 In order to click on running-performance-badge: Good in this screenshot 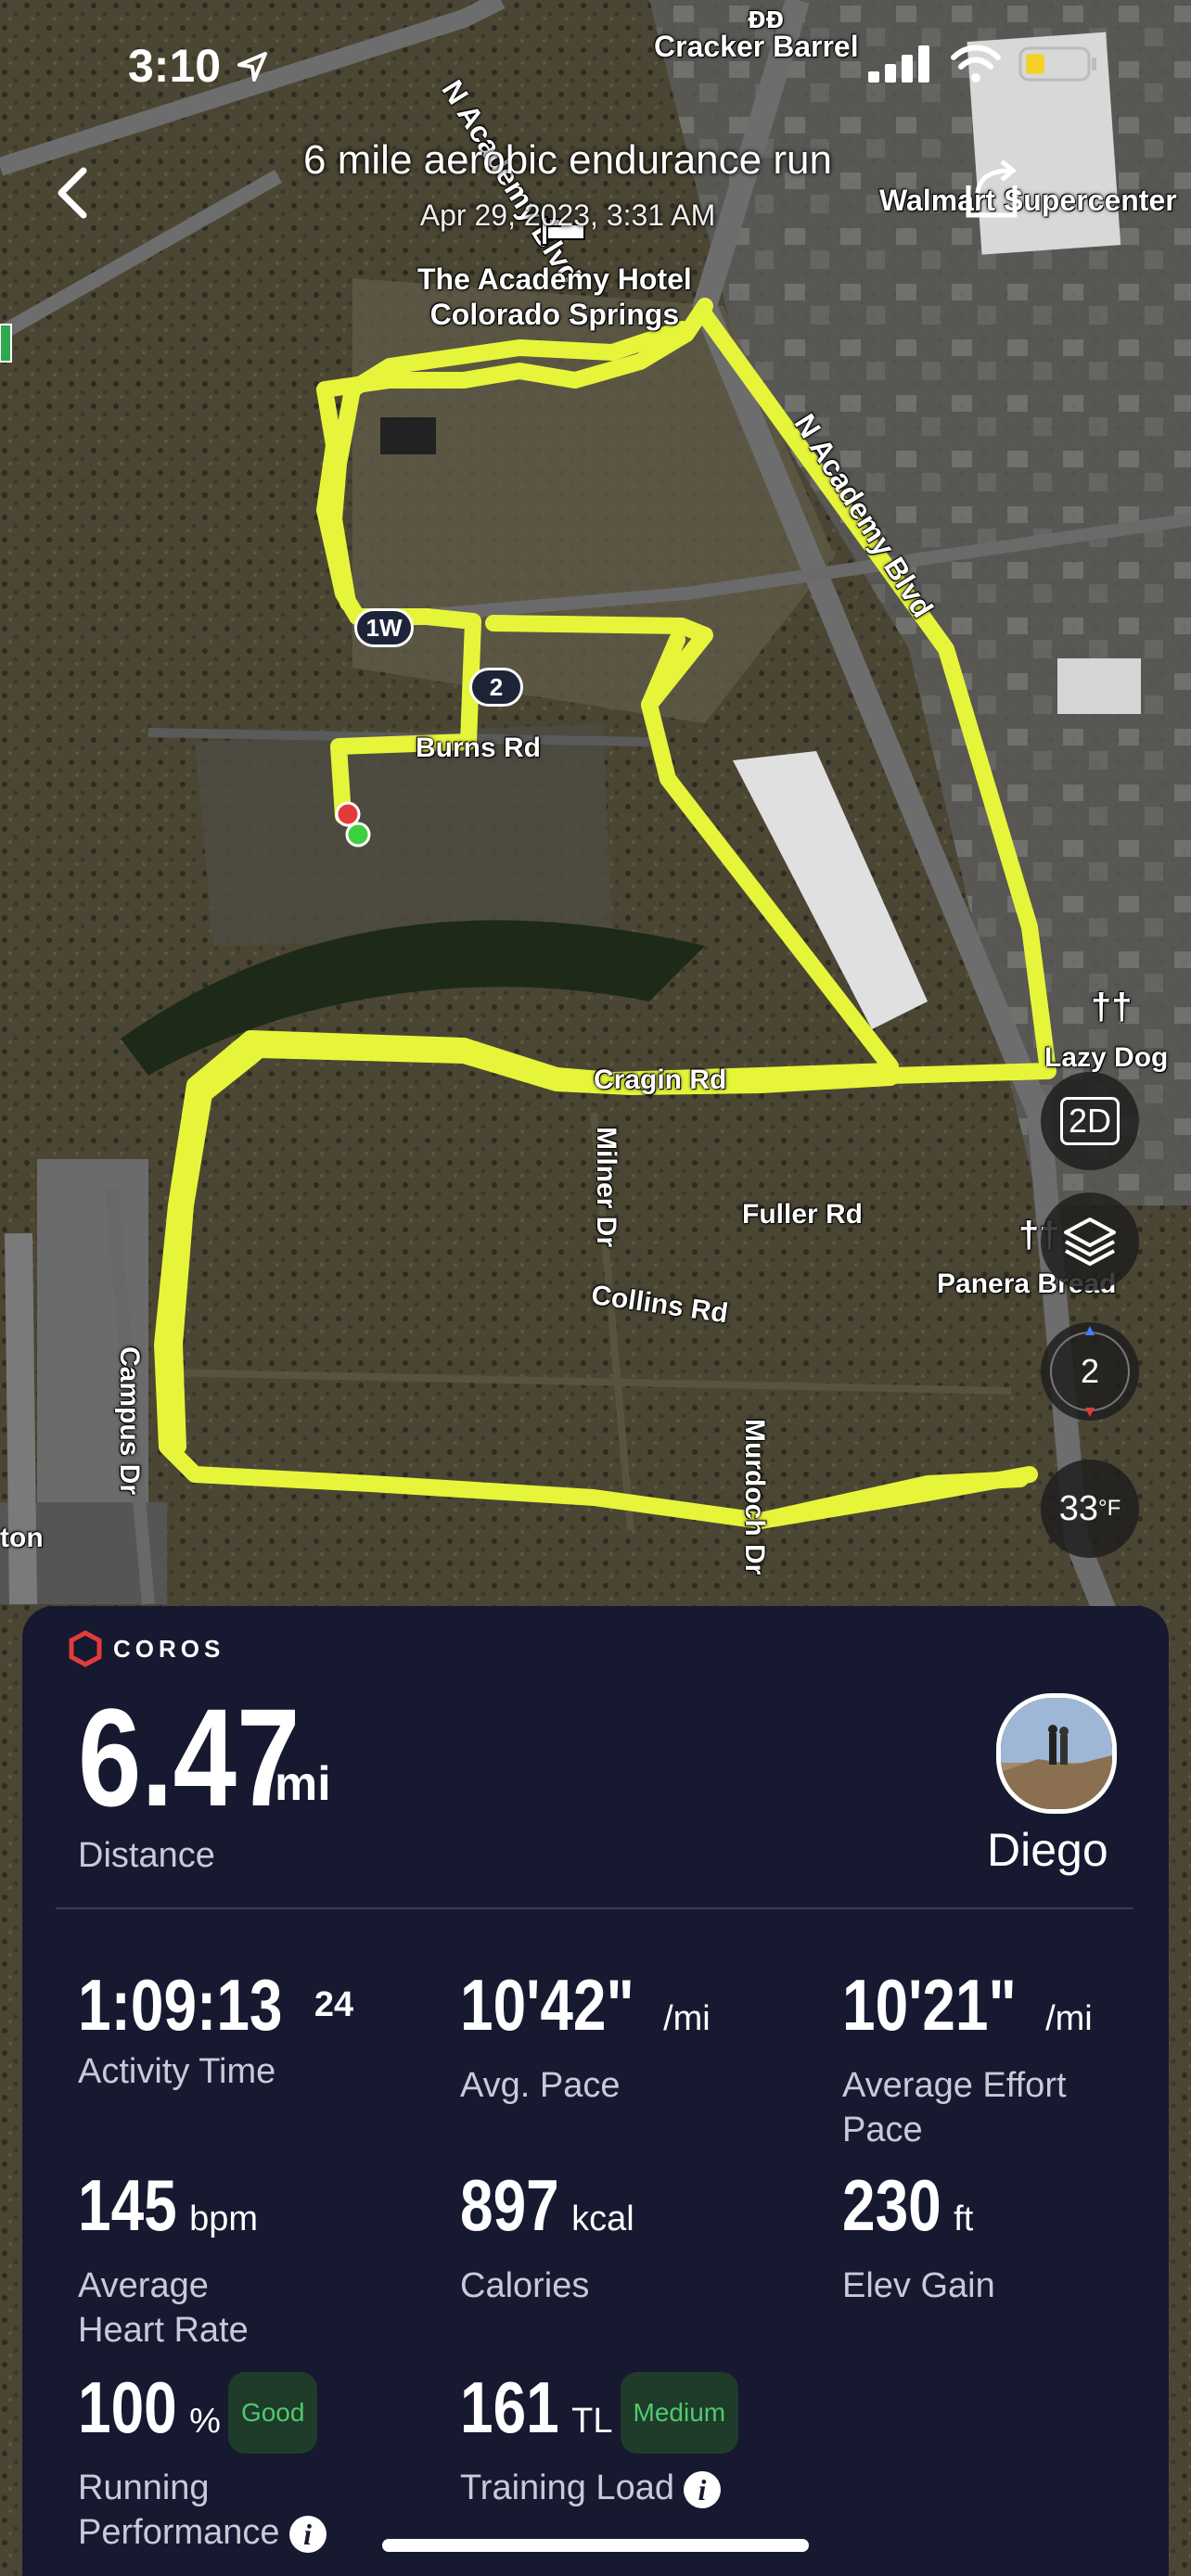, I will do `click(272, 2413)`.